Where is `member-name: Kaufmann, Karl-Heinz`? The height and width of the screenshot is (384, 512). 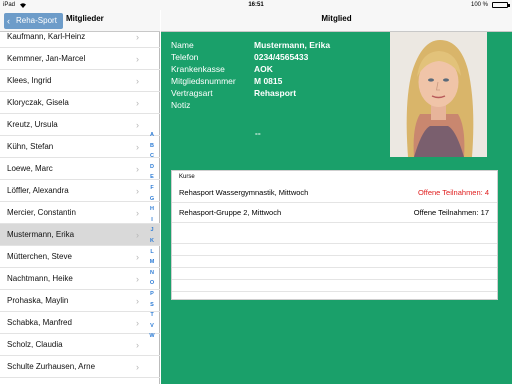
member-name: Kaufmann, Karl-Heinz is located at coordinates (46, 36).